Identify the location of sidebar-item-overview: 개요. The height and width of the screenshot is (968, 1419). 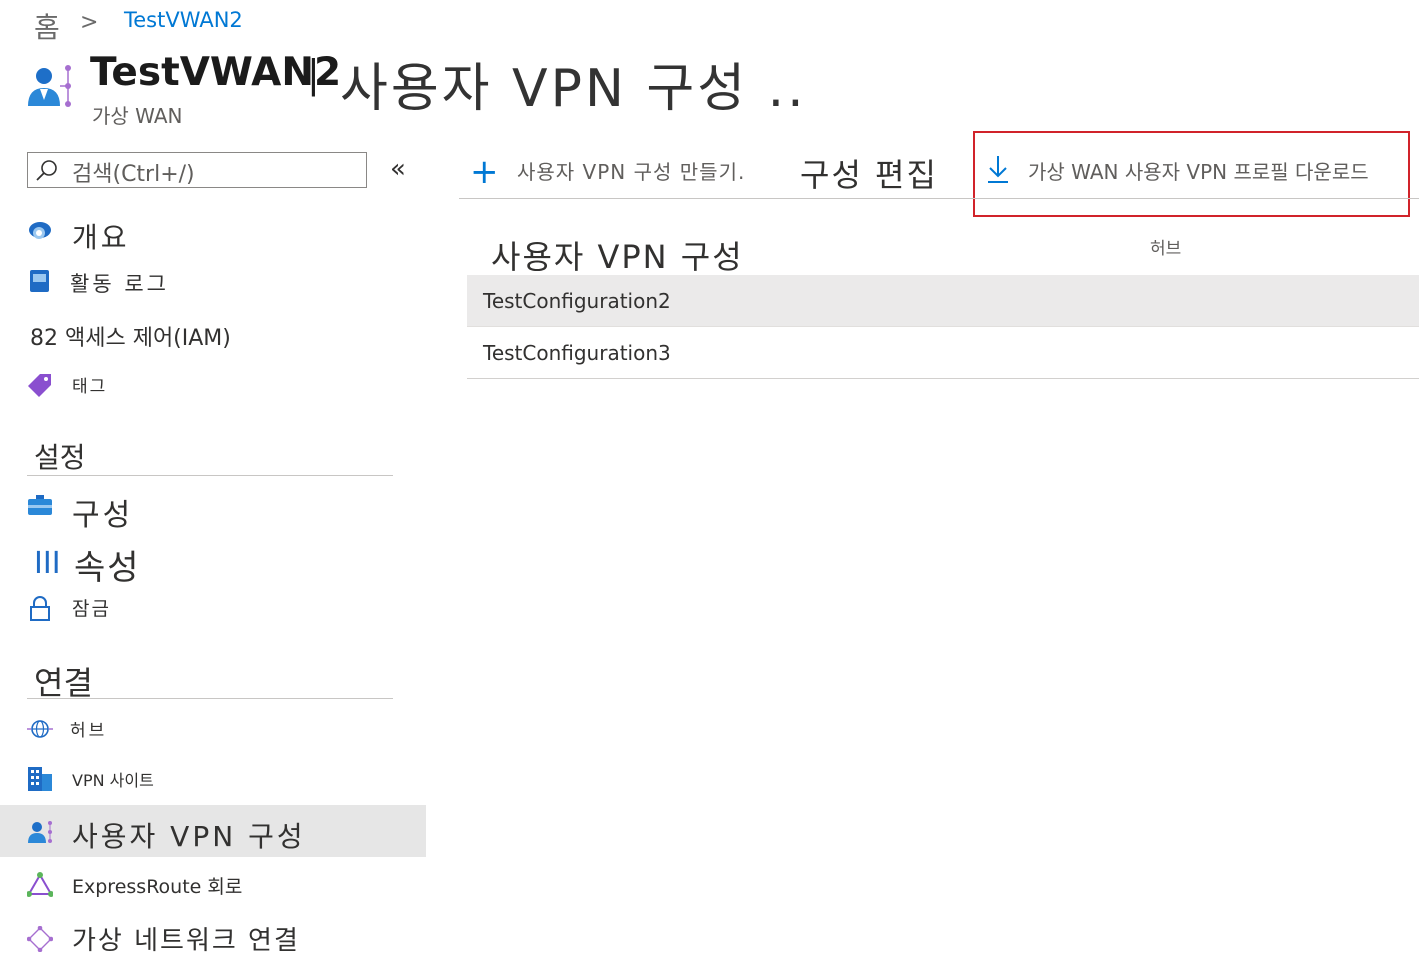
(213, 233).